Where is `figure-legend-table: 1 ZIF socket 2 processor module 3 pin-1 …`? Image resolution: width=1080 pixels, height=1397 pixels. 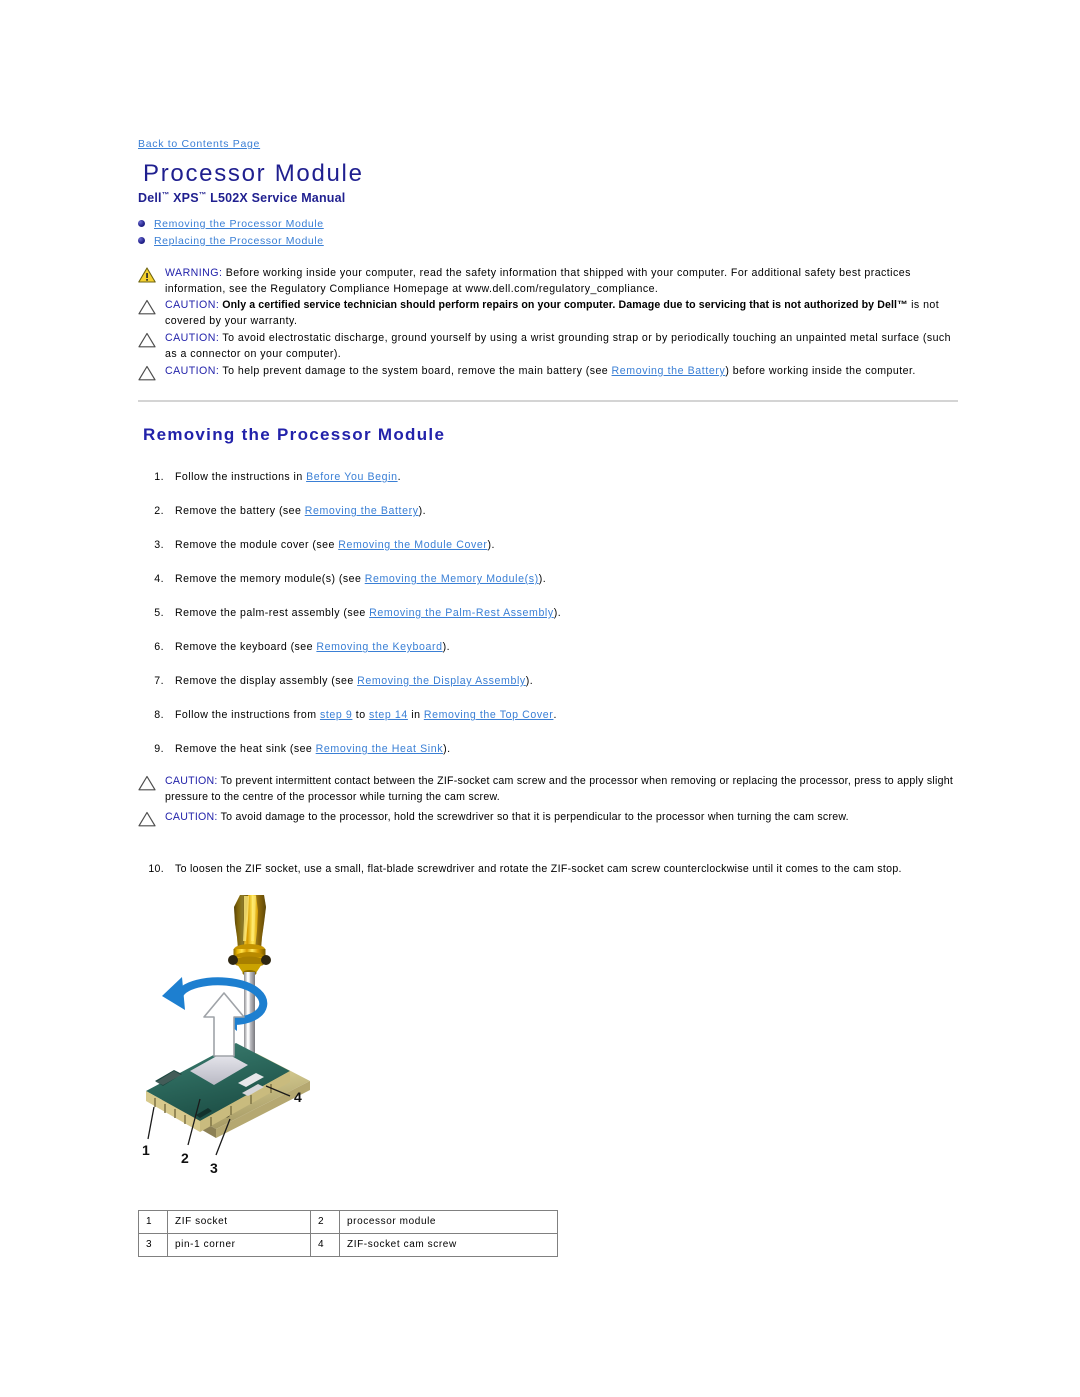 figure-legend-table: 1 ZIF socket 2 processor module 3 pin-1 … is located at coordinates (348, 1233).